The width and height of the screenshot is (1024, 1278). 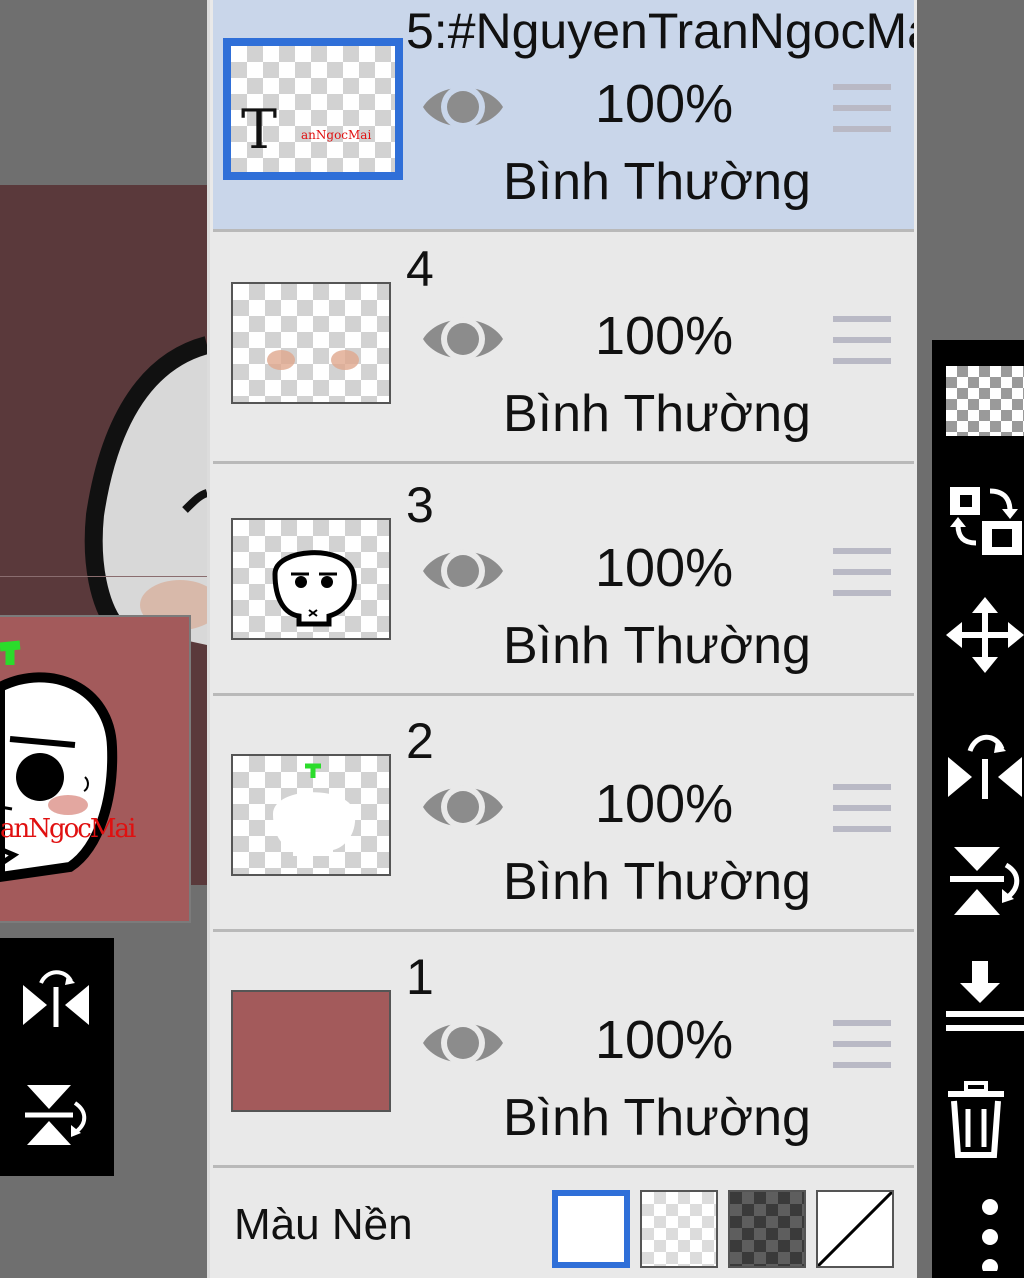 I want to click on layer-name: 3, so click(x=660, y=505).